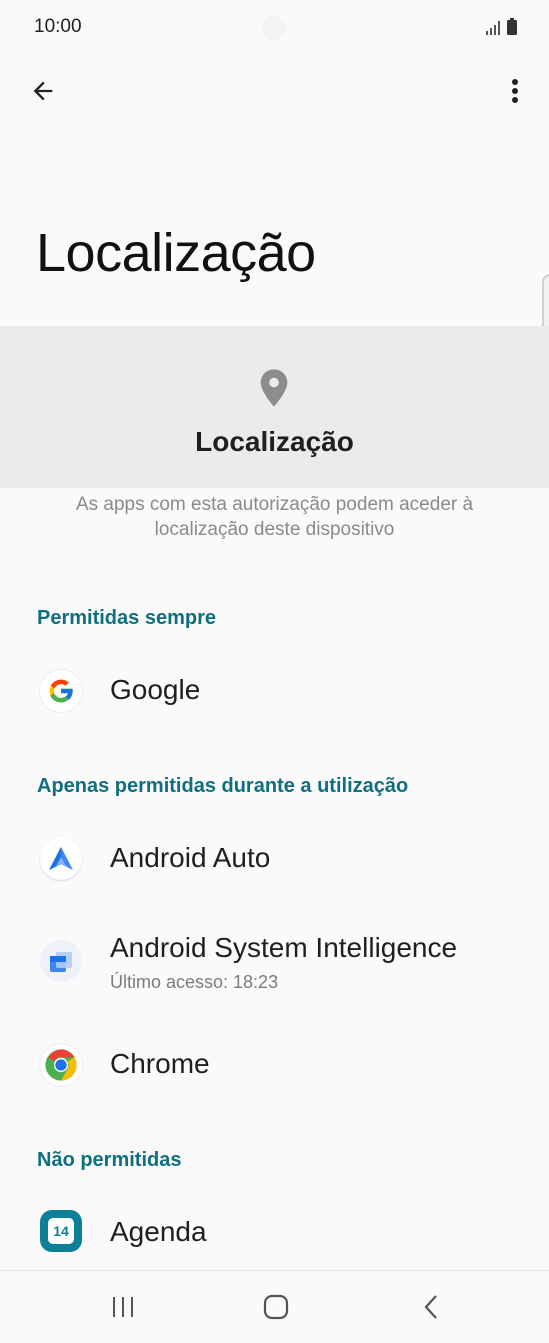 The height and width of the screenshot is (1343, 549). What do you see at coordinates (155, 689) in the screenshot?
I see `app-name: Google` at bounding box center [155, 689].